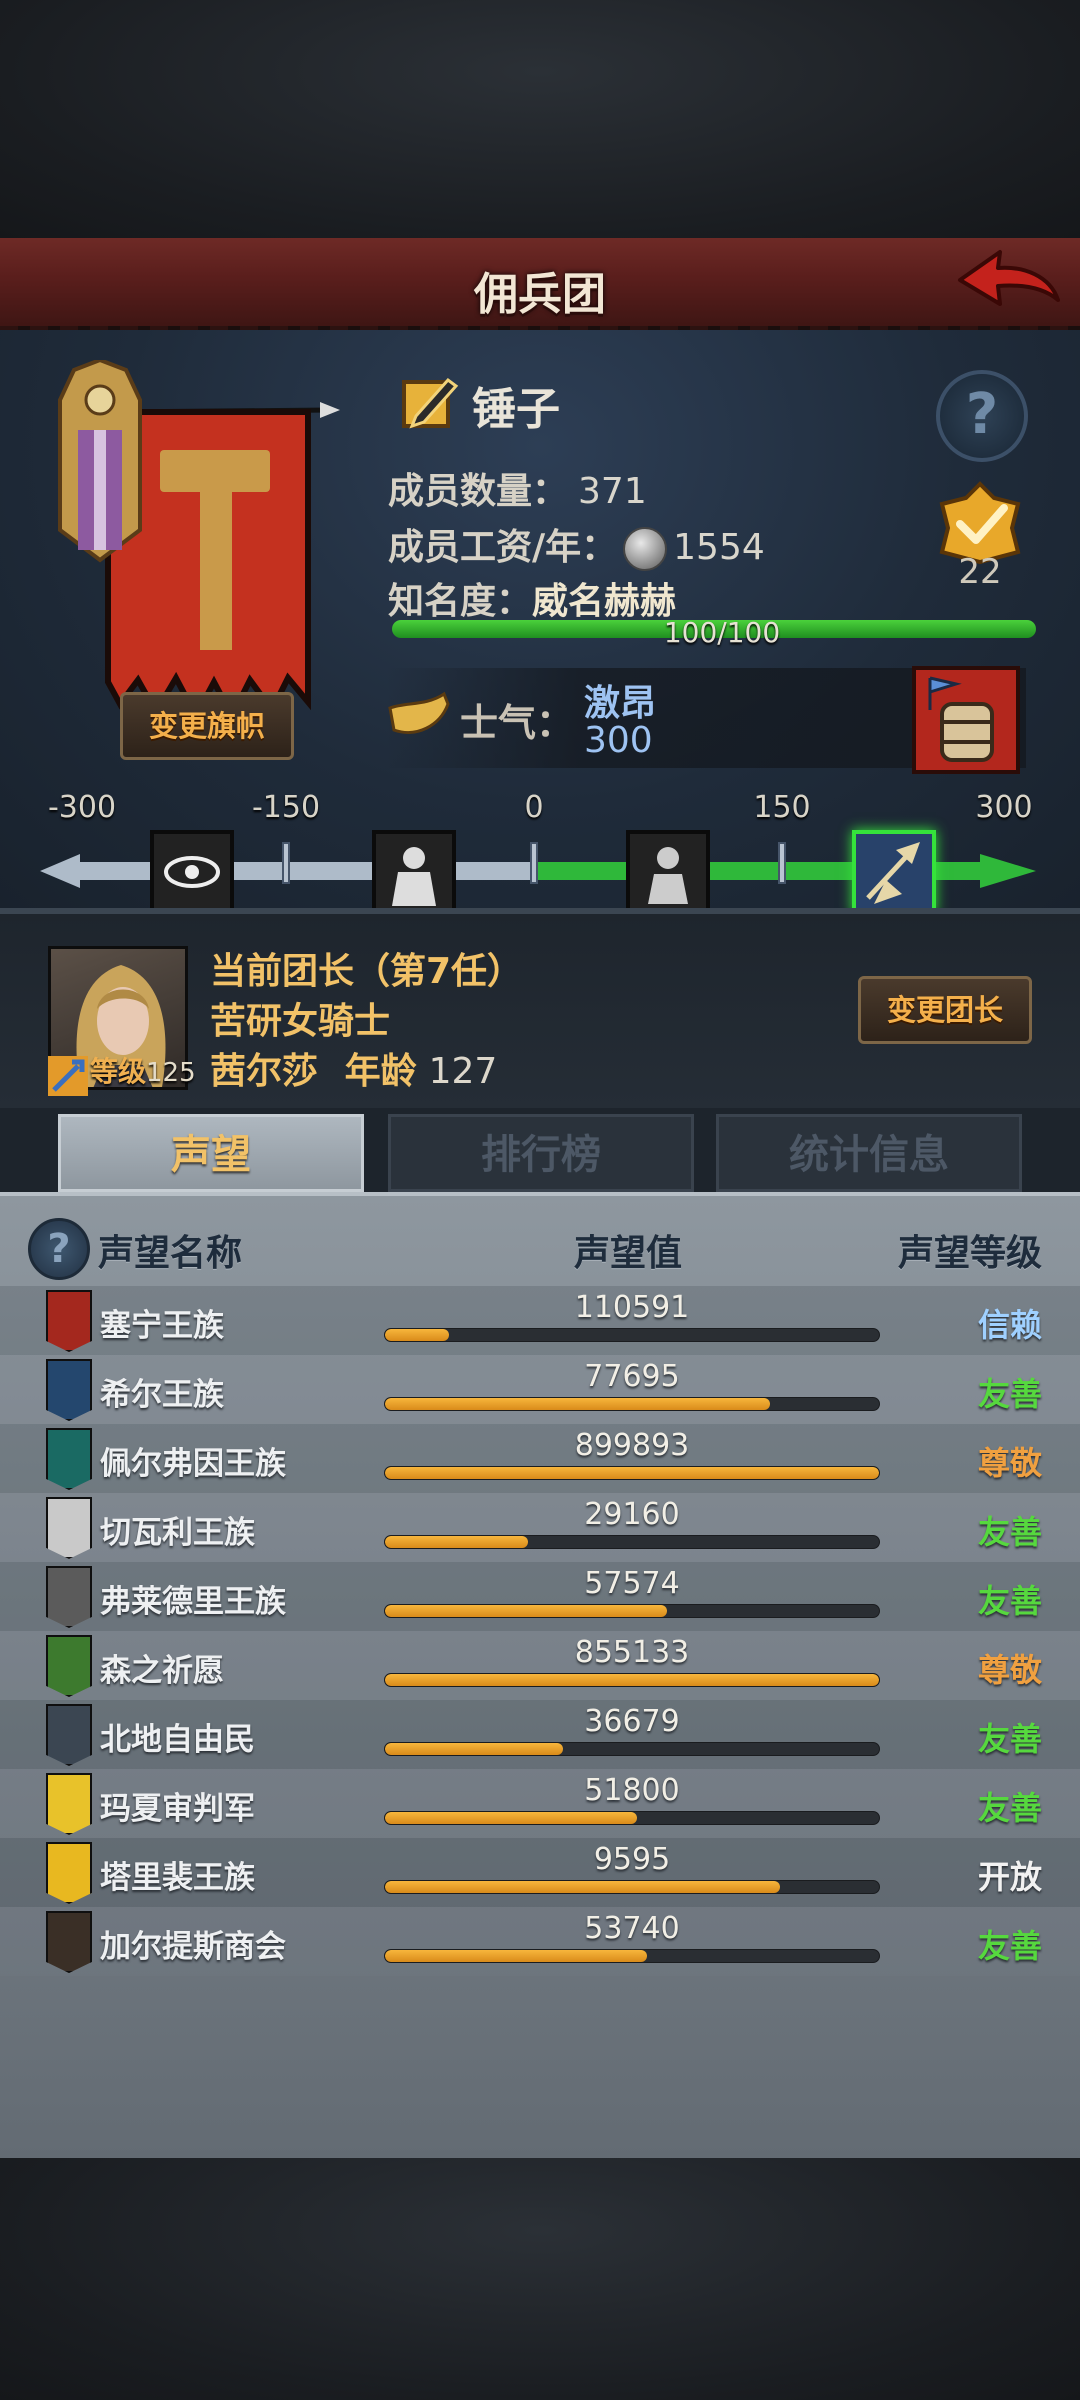  What do you see at coordinates (516, 409) in the screenshot?
I see `guild-name: 锤子` at bounding box center [516, 409].